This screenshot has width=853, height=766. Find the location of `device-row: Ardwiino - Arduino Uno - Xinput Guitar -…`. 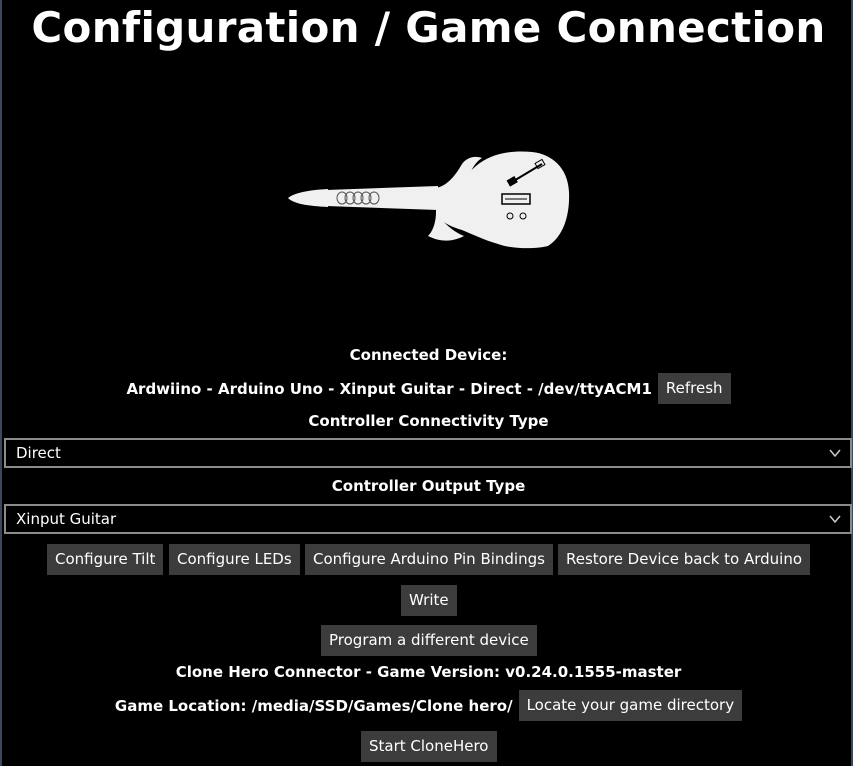

device-row: Ardwiino - Arduino Uno - Xinput Guitar -… is located at coordinates (427, 388).